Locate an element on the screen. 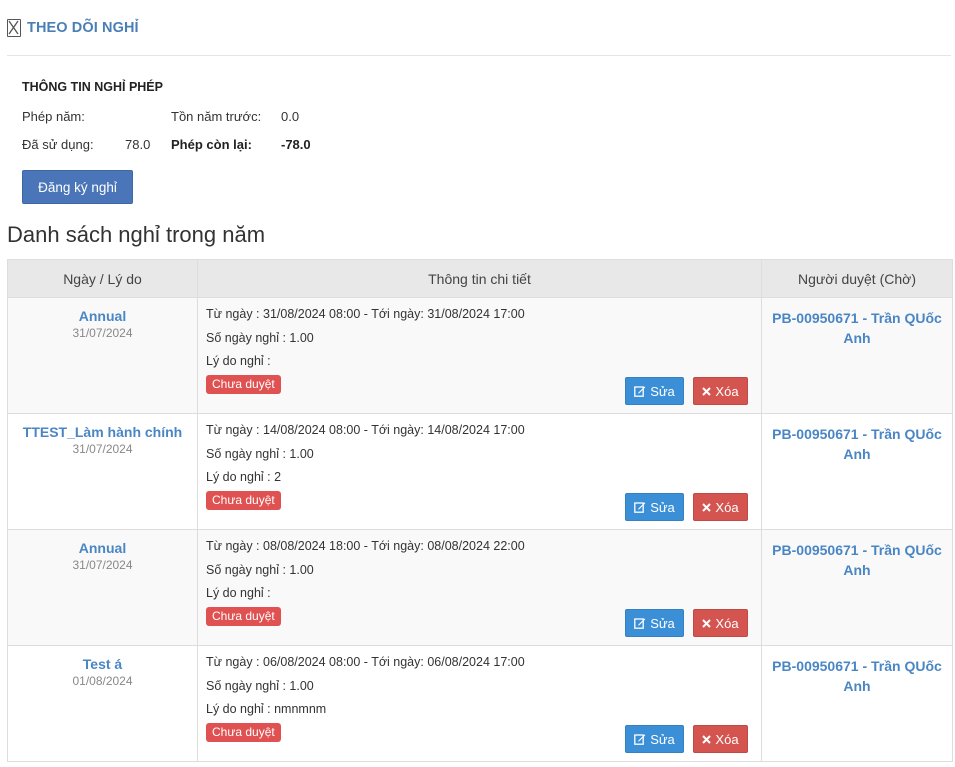 This screenshot has height=767, width=955. page-header: THEO DÕI NGHỈ is located at coordinates (73, 28).